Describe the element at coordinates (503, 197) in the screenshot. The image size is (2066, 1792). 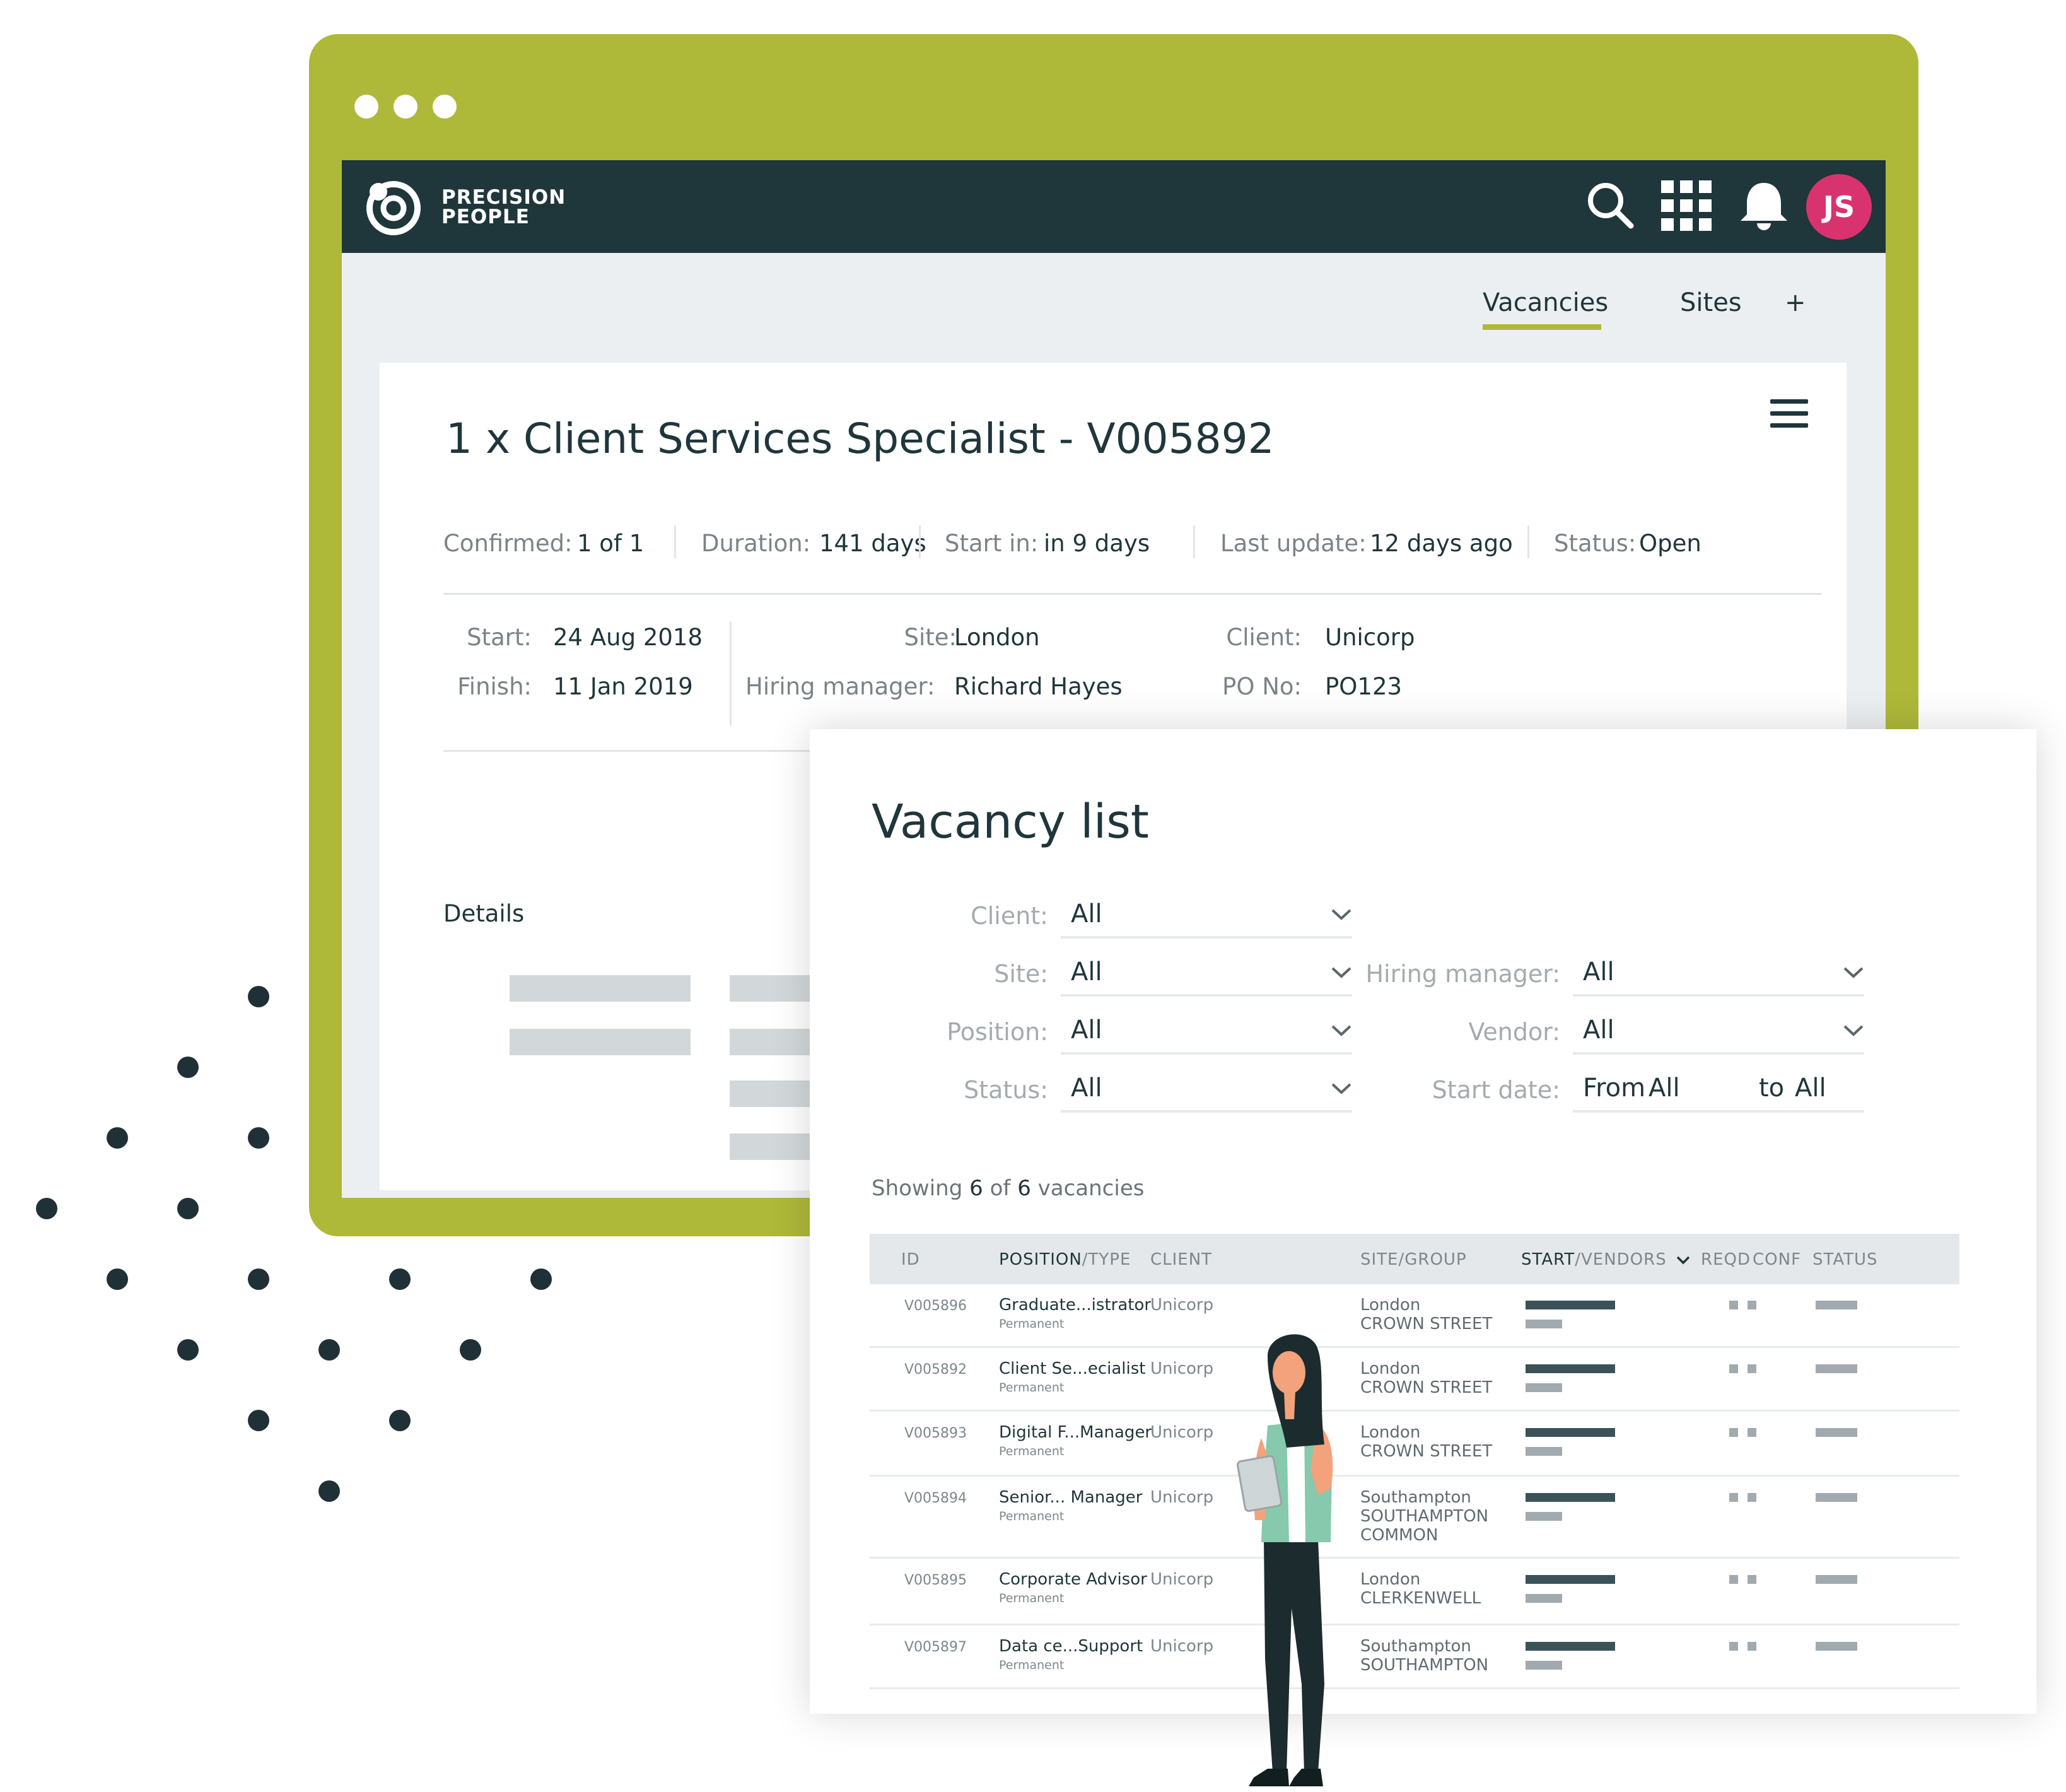
I see `brand-line-1: PRECISION` at that location.